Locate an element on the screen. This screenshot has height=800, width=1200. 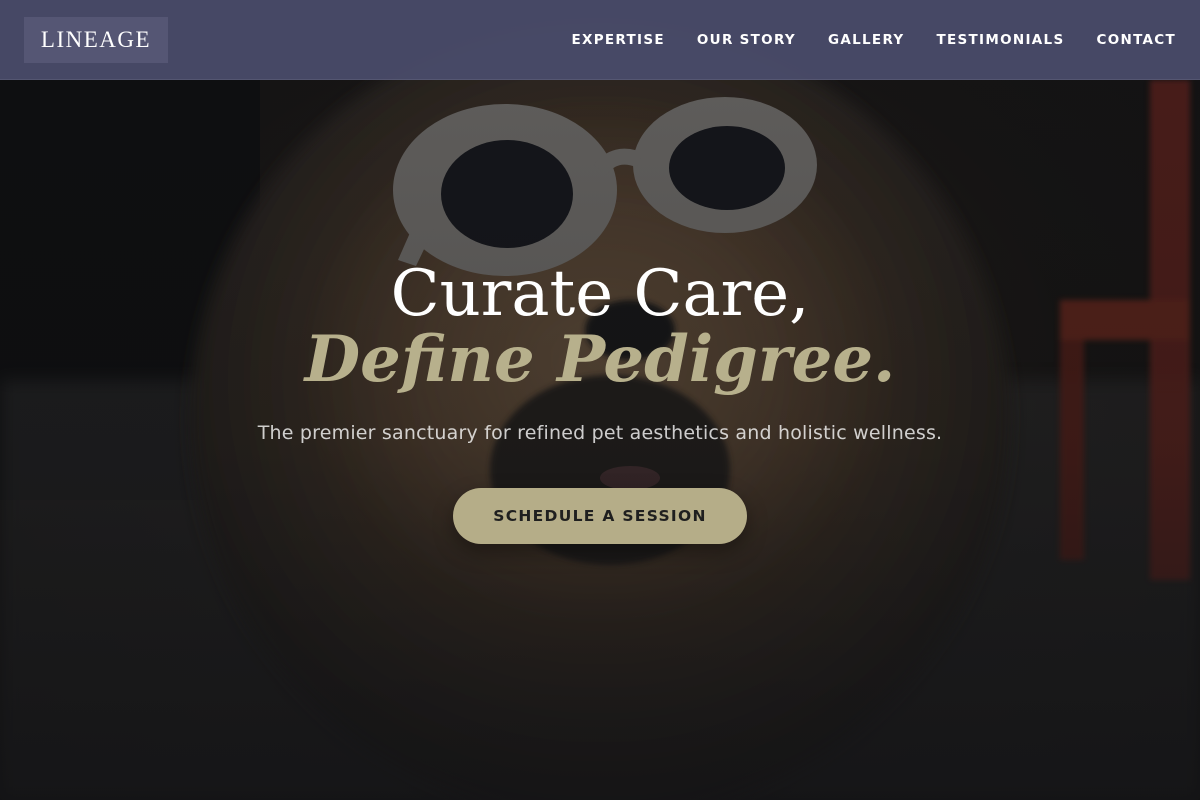
nav-link-expertise: EXPERTISE is located at coordinates (617, 40).